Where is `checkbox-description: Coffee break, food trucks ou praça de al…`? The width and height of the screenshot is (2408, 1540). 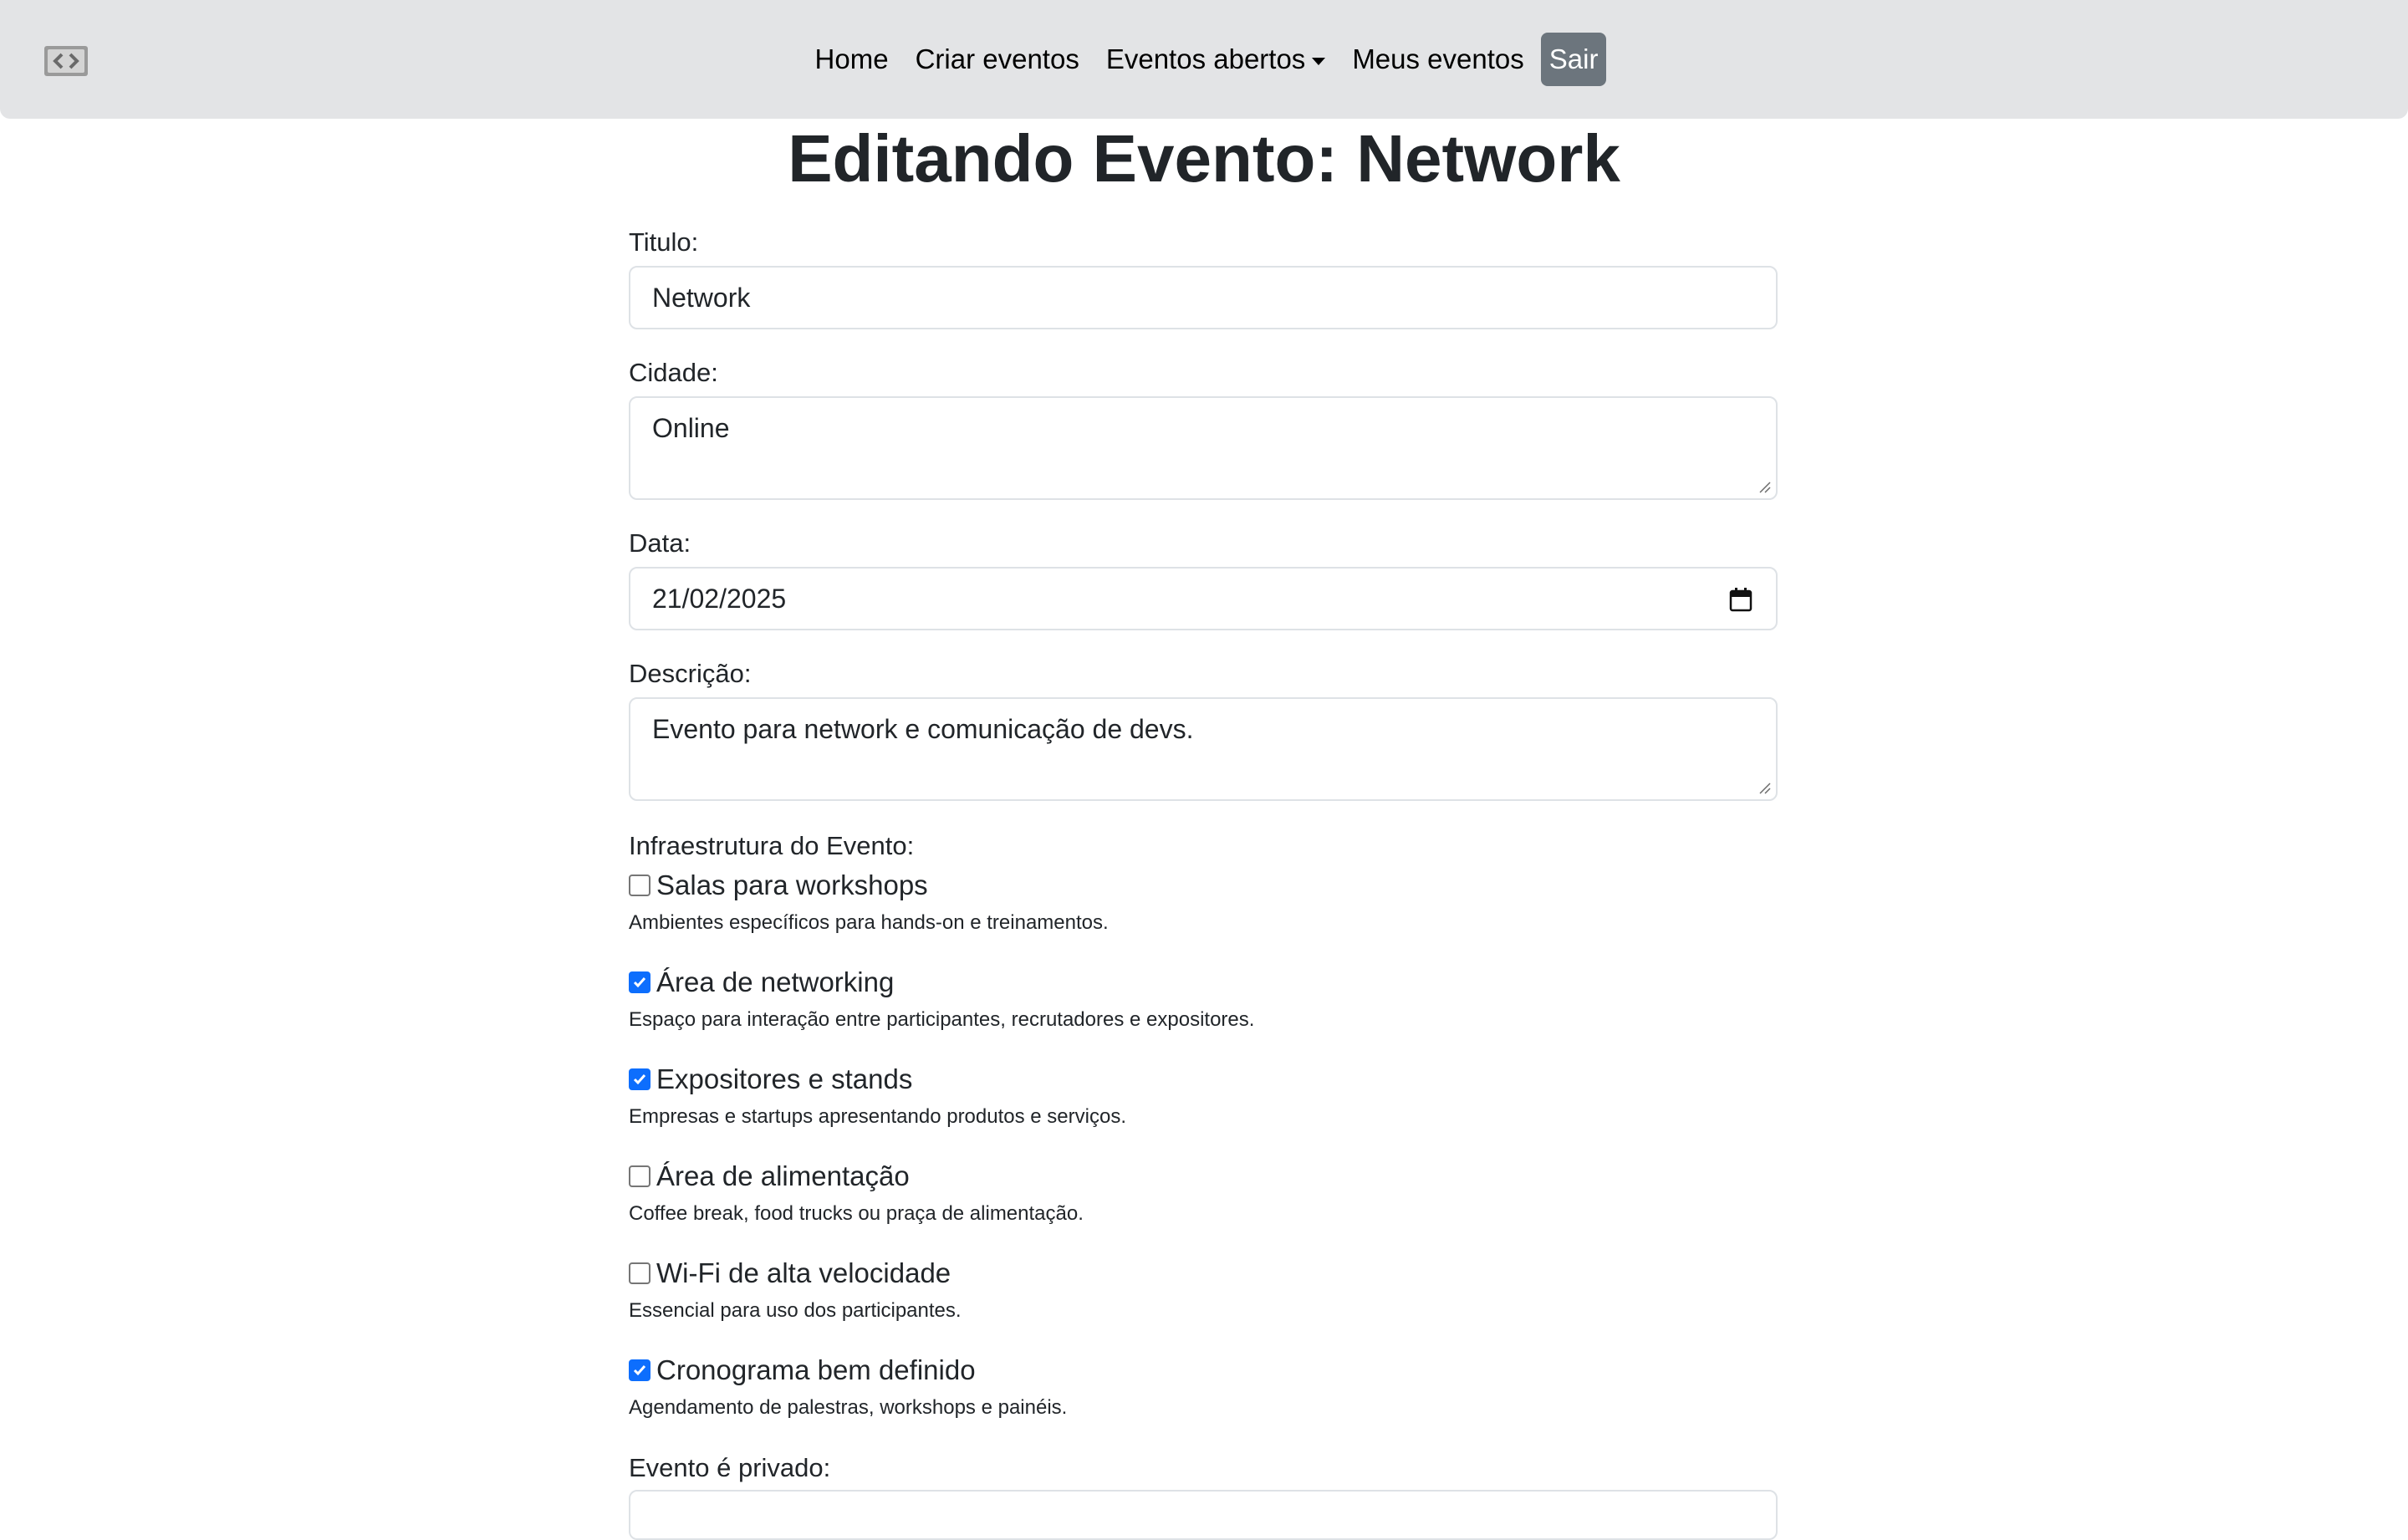
checkbox-description: Coffee break, food trucks ou praça de al… is located at coordinates (857, 1213).